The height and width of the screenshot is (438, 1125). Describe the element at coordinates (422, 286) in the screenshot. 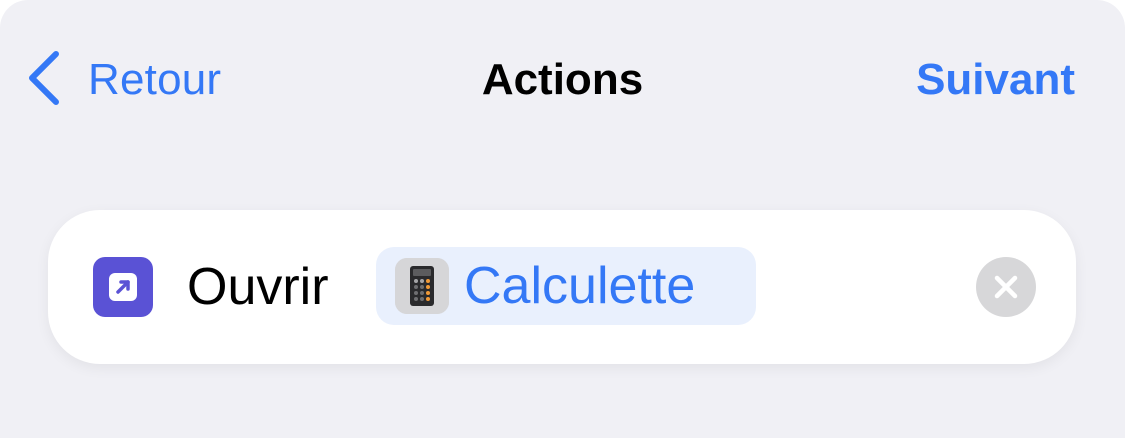

I see `calculator-icon` at that location.